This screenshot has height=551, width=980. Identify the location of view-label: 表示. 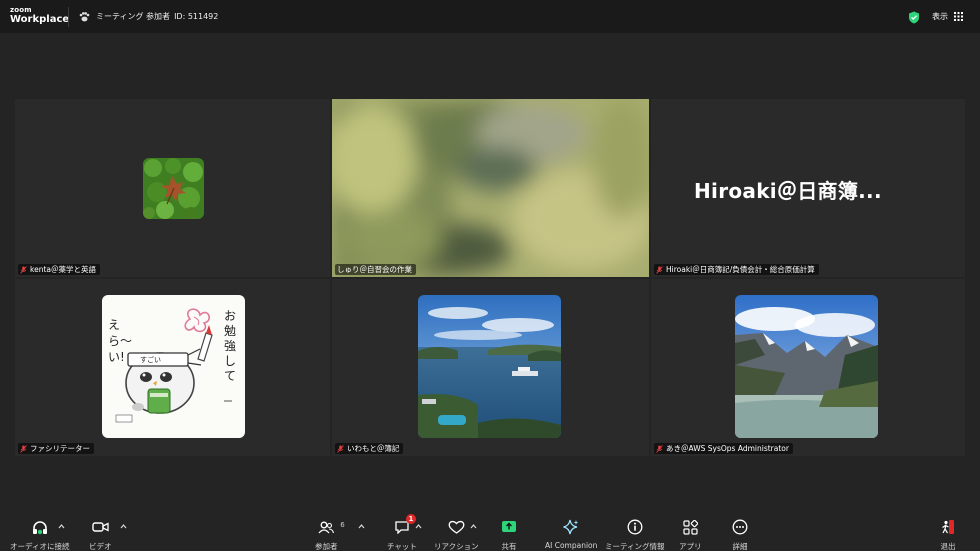
(940, 16).